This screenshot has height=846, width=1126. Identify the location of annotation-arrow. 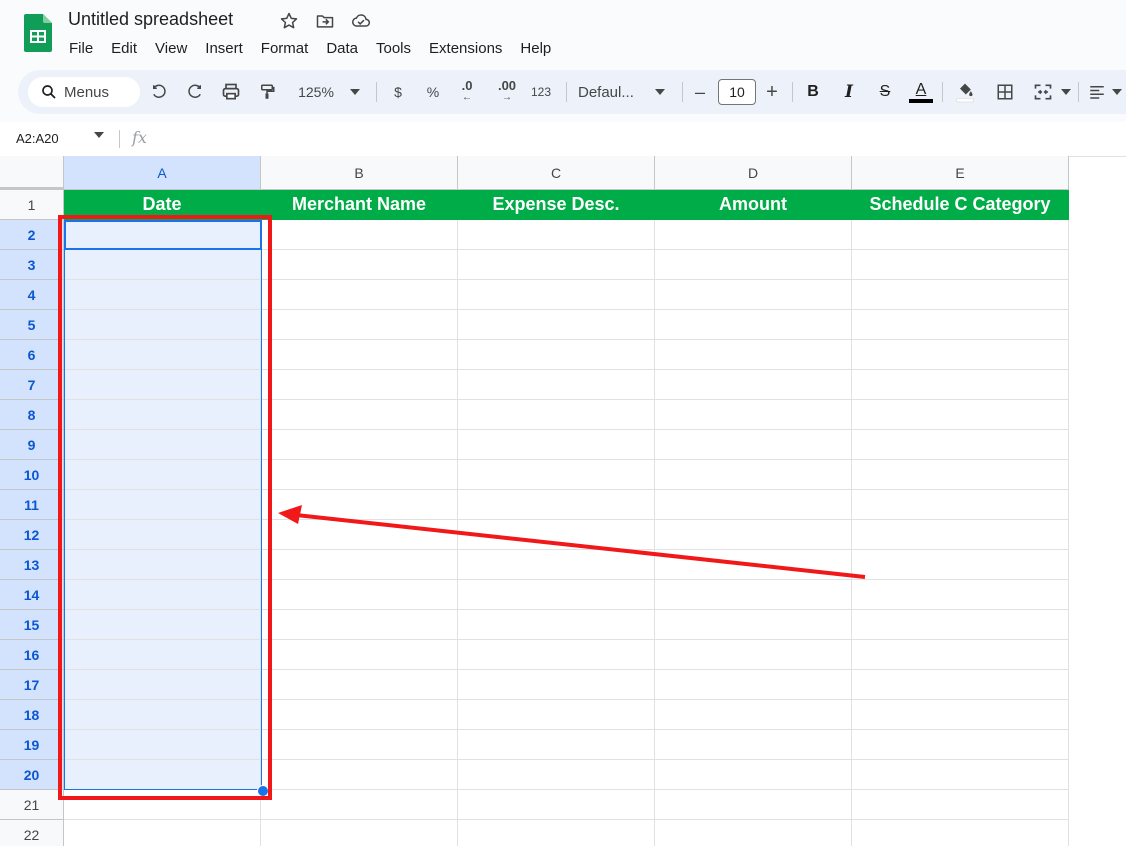
(572, 542).